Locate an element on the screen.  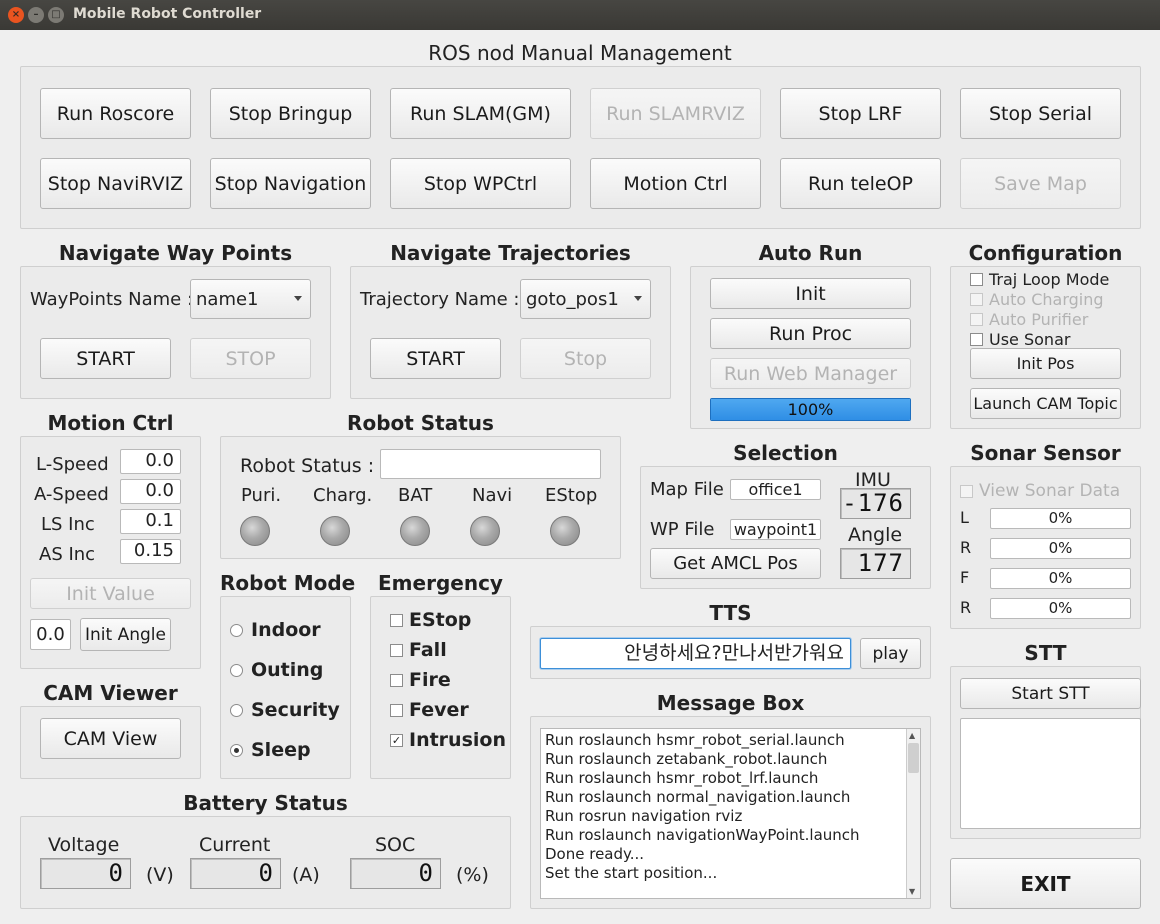
run-proc-button: Run Proc is located at coordinates (810, 333).